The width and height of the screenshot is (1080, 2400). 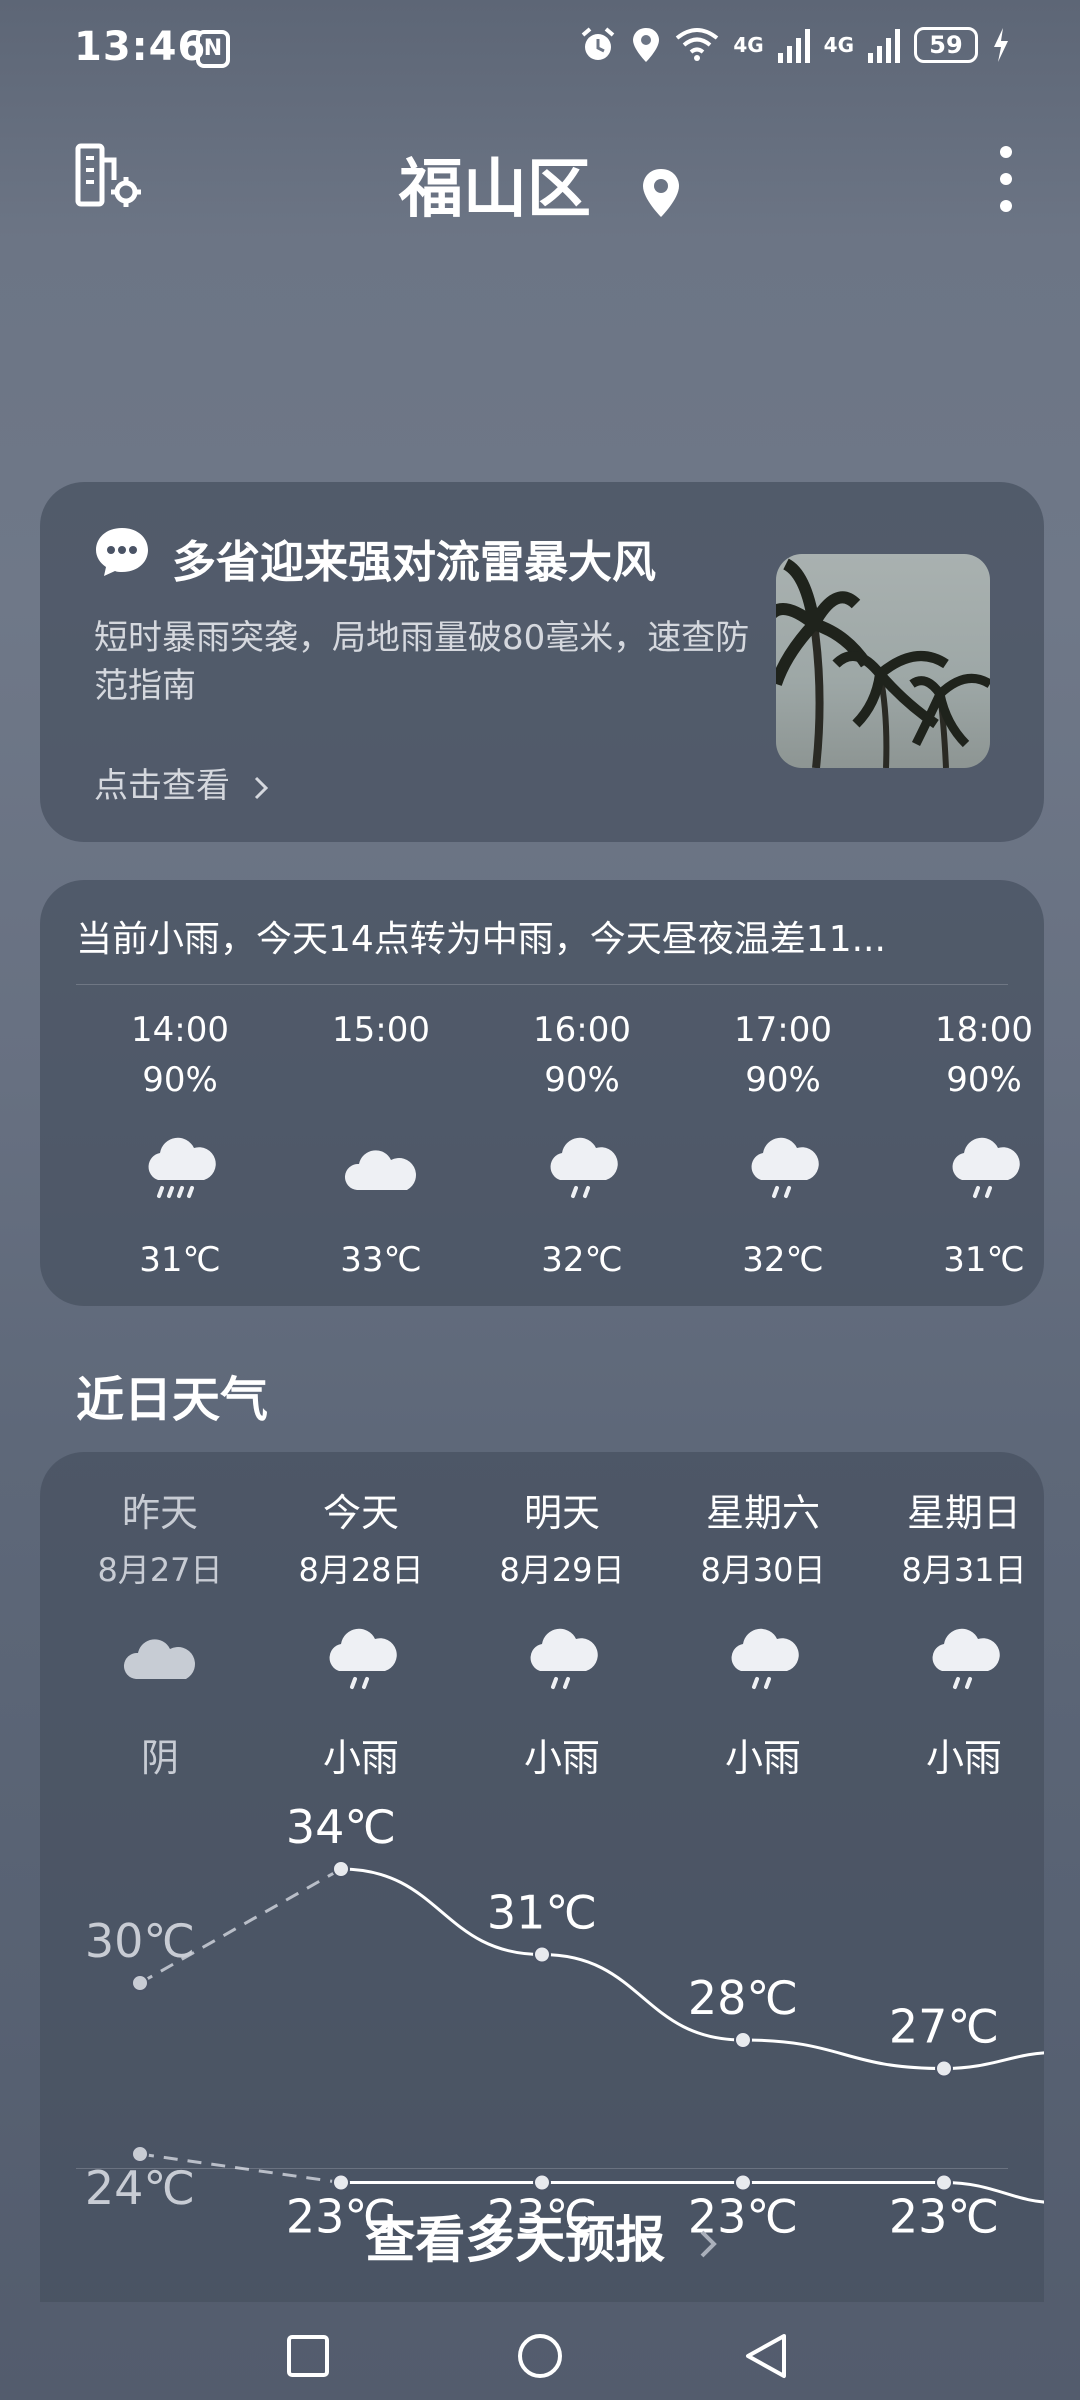 What do you see at coordinates (946, 45) in the screenshot?
I see `battery-indicator: 59` at bounding box center [946, 45].